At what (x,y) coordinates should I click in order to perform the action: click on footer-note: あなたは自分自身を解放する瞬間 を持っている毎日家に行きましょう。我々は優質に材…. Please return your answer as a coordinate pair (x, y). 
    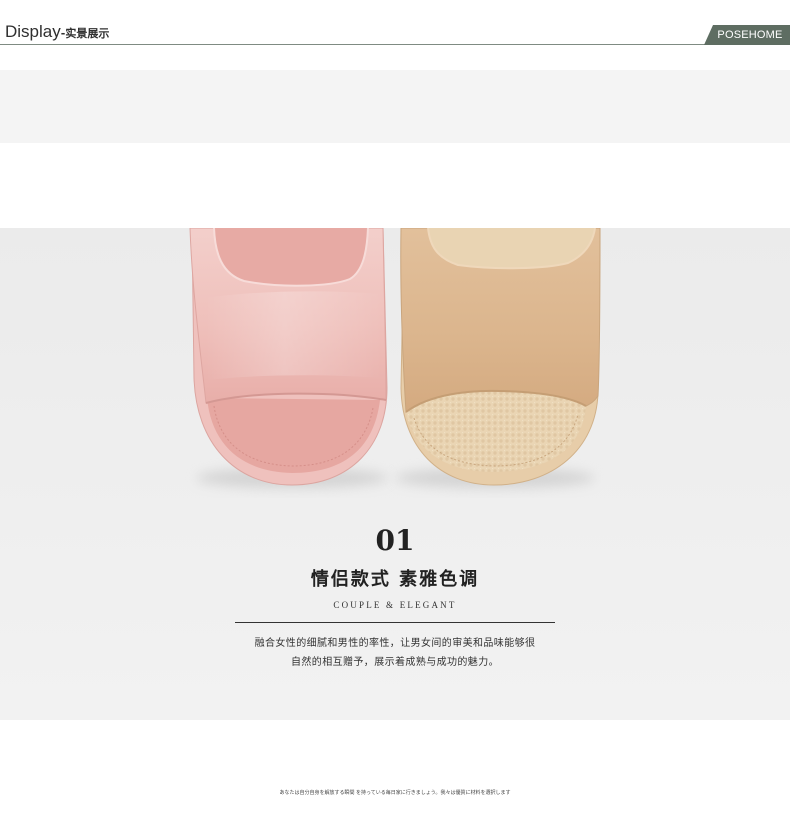
    Looking at the image, I should click on (395, 793).